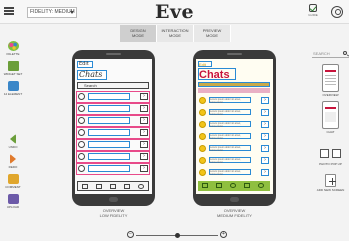 This screenshot has height=241, width=349. Describe the element at coordinates (234, 215) in the screenshot. I see `caption-line: MEDIUM FIDELITY` at that location.